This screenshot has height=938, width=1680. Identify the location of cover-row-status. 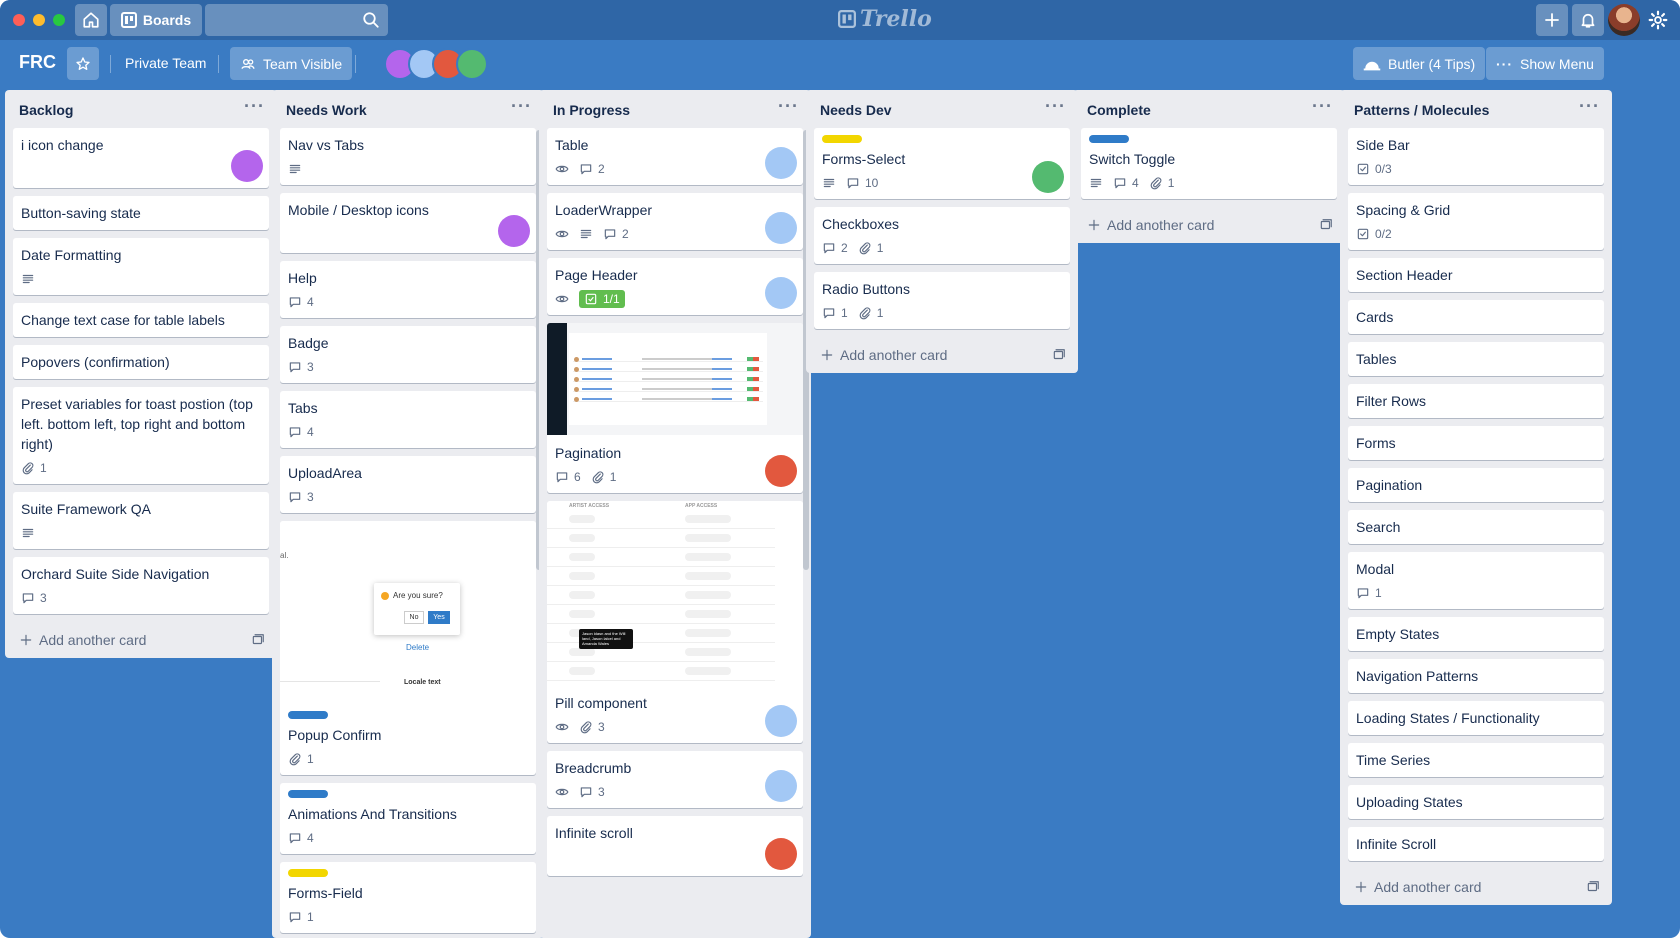
(753, 369).